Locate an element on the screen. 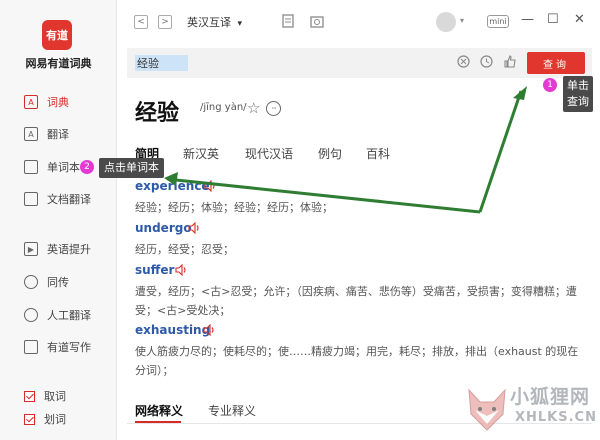  watermark-title: 小狐狸网 is located at coordinates (550, 397).